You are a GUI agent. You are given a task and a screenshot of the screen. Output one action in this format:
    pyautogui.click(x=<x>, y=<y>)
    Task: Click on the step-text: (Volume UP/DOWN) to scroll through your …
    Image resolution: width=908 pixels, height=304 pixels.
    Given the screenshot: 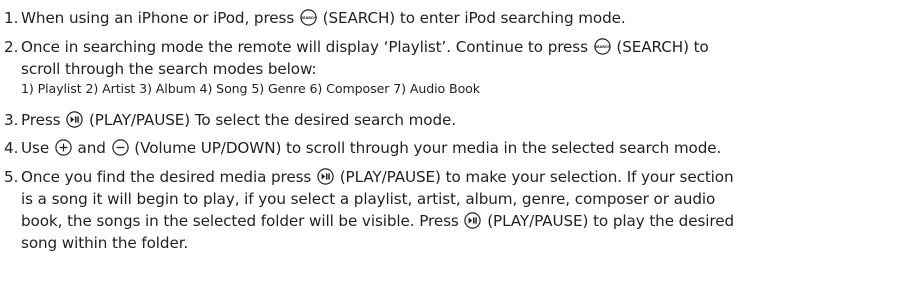 What is the action you would take?
    pyautogui.click(x=428, y=148)
    